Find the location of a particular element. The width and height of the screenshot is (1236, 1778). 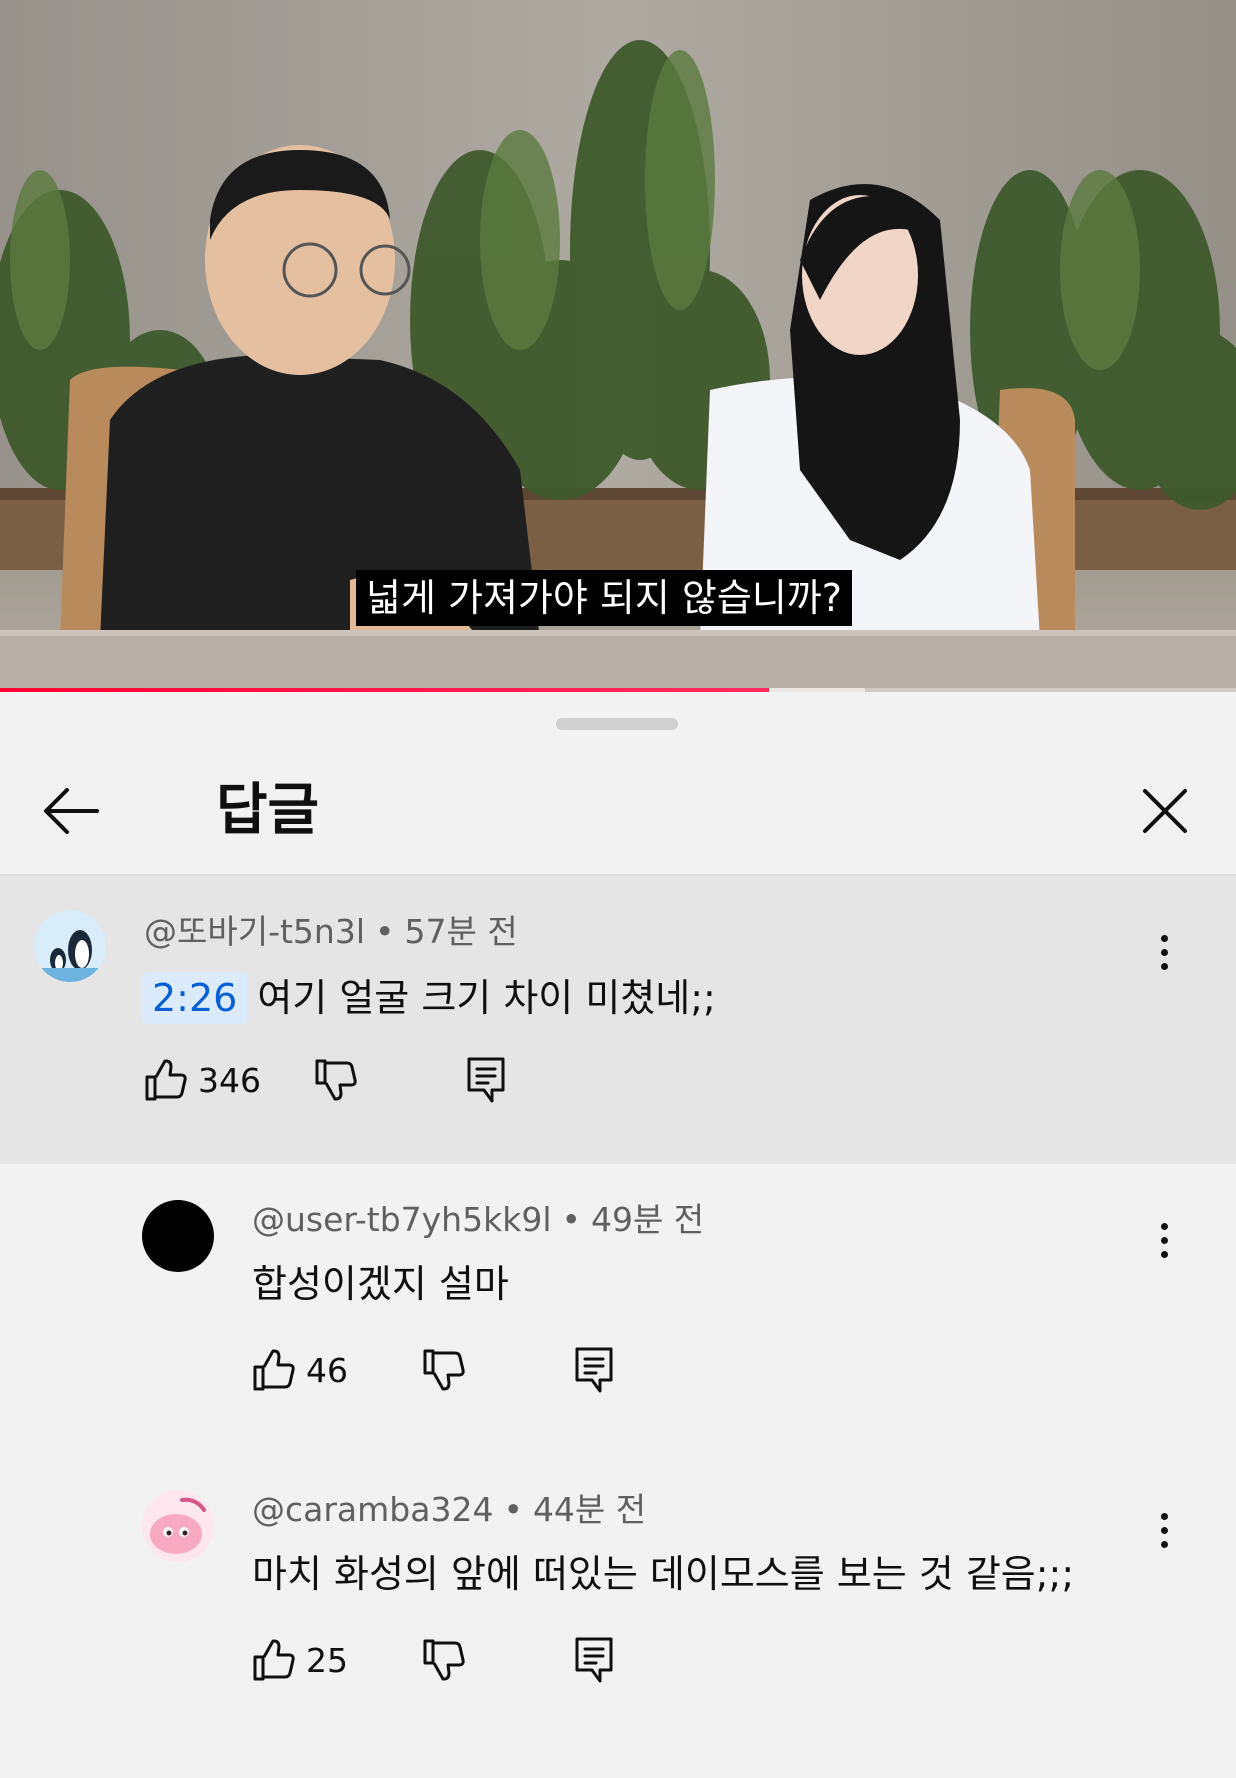

video-progress-bar is located at coordinates (618, 690).